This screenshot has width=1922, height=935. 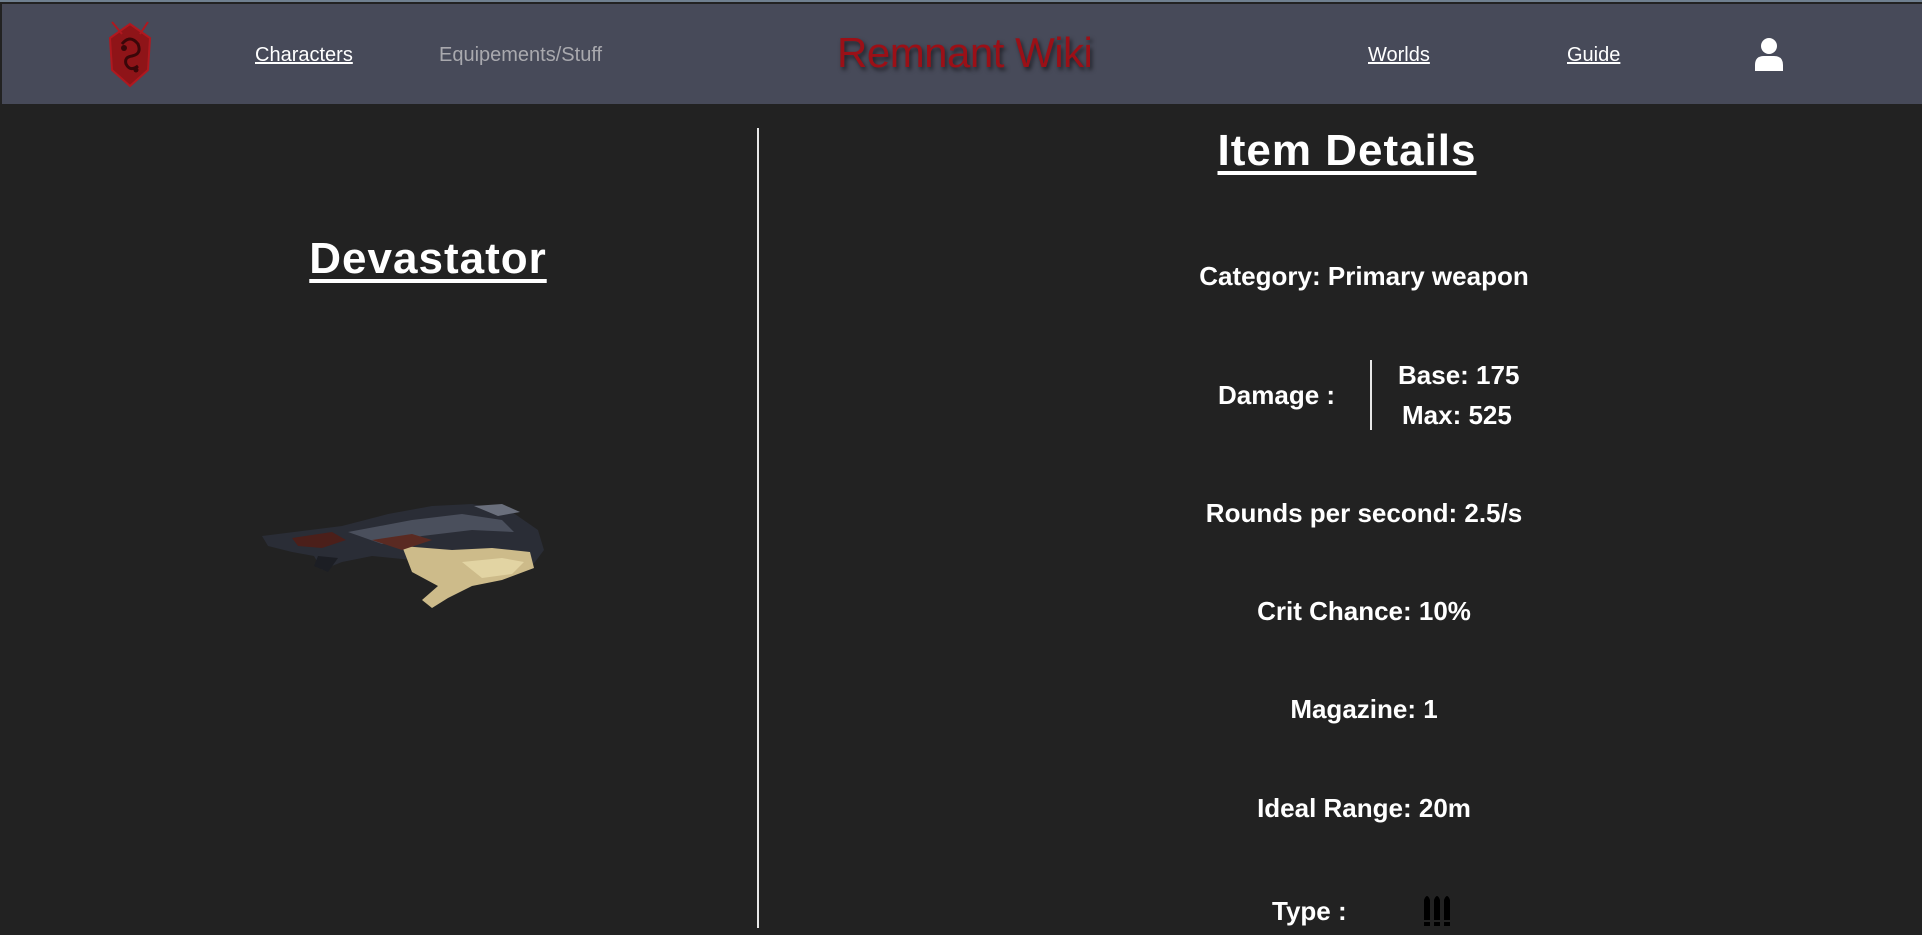 What do you see at coordinates (1364, 808) in the screenshot?
I see `ideal-range-detail: Ideal Range: 20m` at bounding box center [1364, 808].